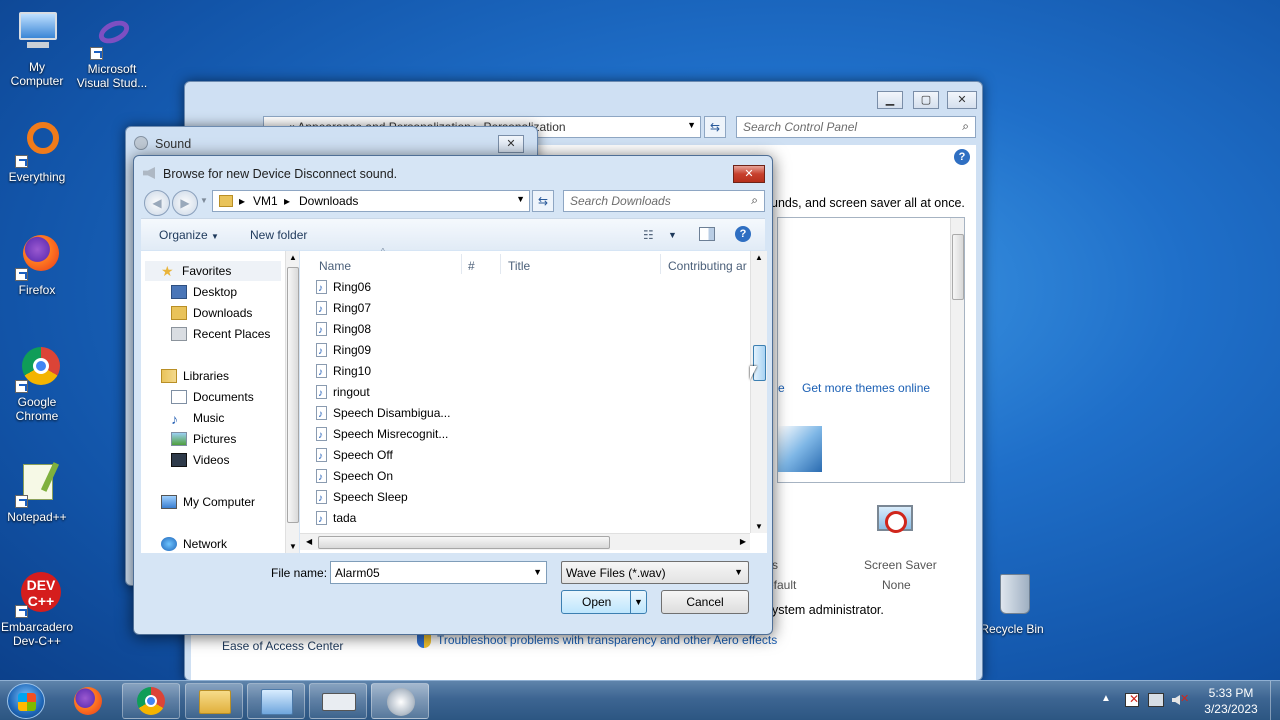 Image resolution: width=1280 pixels, height=720 pixels. I want to click on search-input: Search Control Panel ⌕, so click(856, 127).